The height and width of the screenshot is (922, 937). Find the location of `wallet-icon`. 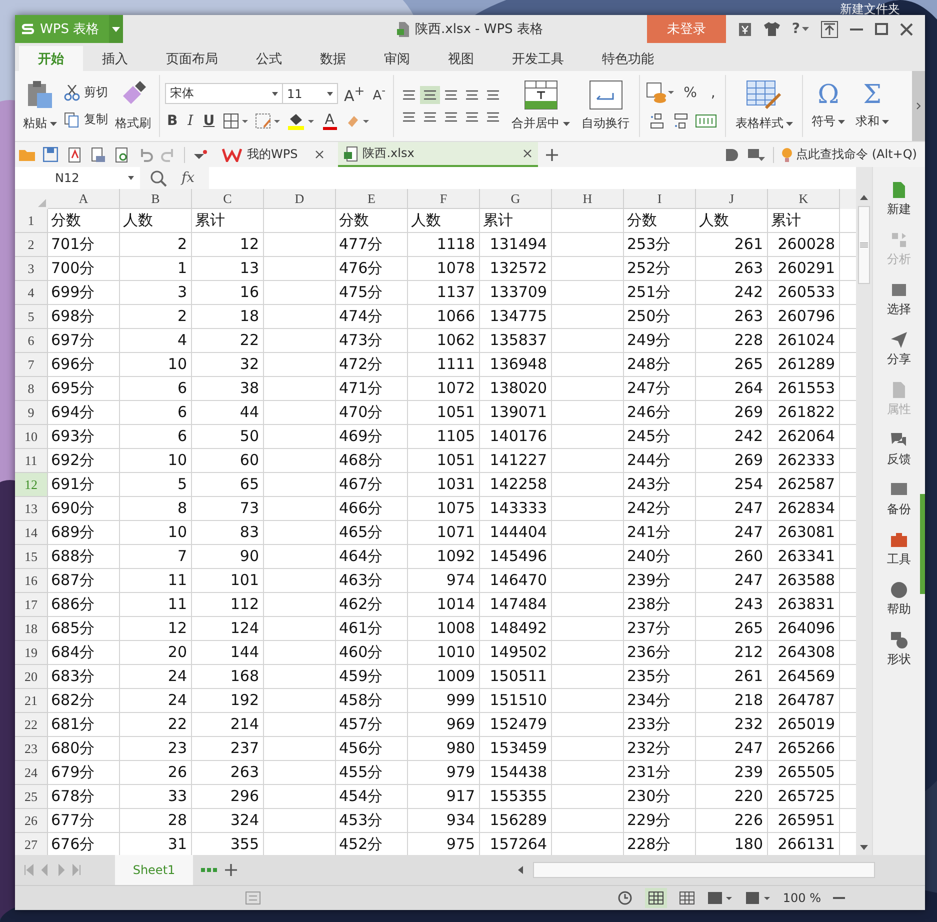

wallet-icon is located at coordinates (745, 29).